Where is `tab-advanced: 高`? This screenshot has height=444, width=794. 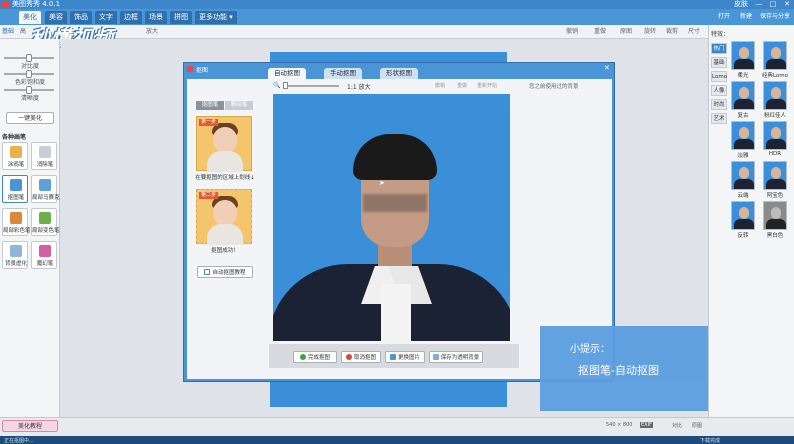 tab-advanced: 高 is located at coordinates (23, 32).